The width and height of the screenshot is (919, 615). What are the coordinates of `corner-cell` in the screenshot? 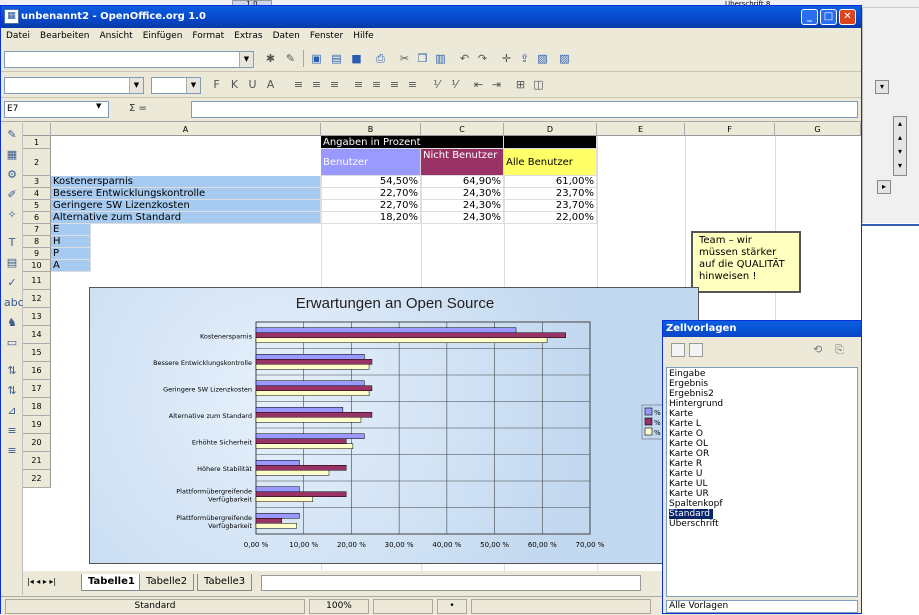 It's located at (37, 129).